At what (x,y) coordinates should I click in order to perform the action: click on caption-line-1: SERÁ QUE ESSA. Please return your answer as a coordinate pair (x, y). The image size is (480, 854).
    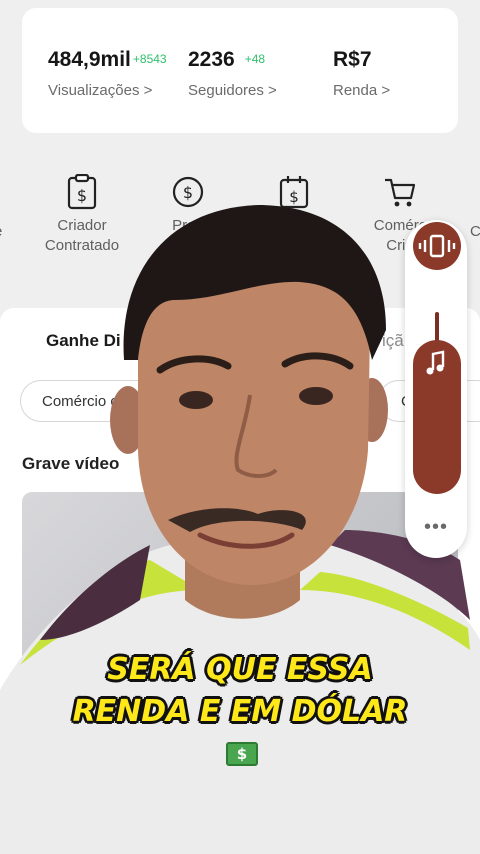
    Looking at the image, I should click on (240, 669).